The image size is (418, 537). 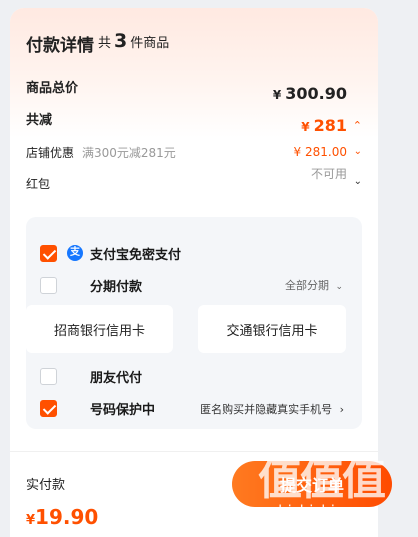 I want to click on installment-label: 分期付款, so click(x=116, y=285).